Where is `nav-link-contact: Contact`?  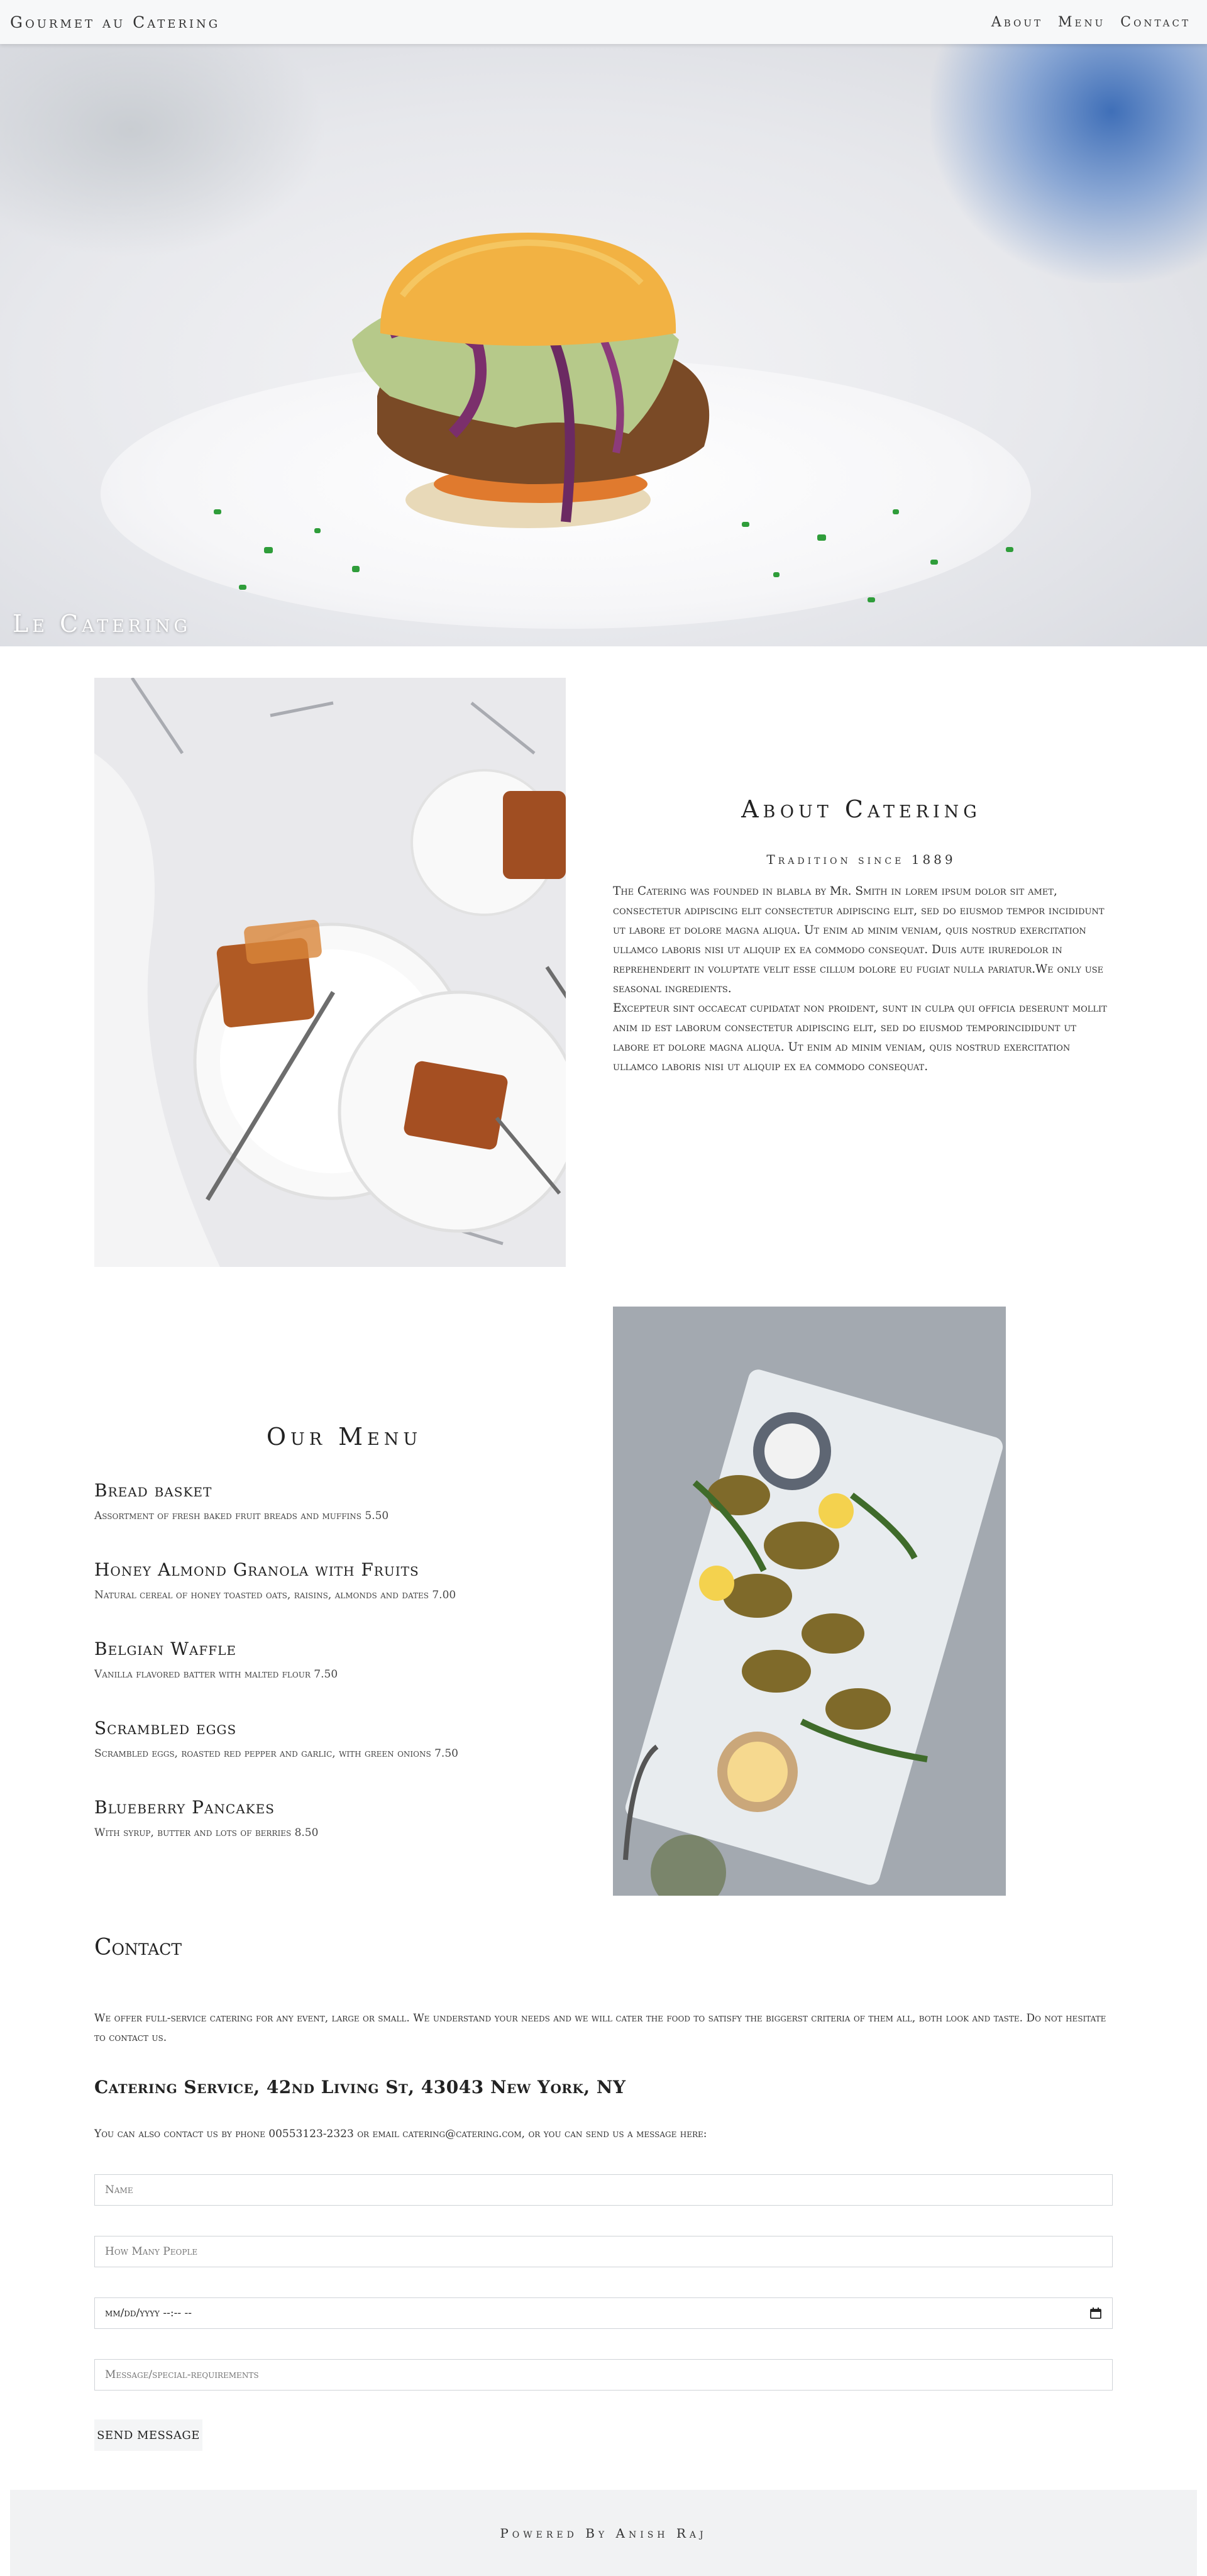
nav-link-contact: Contact is located at coordinates (1155, 22).